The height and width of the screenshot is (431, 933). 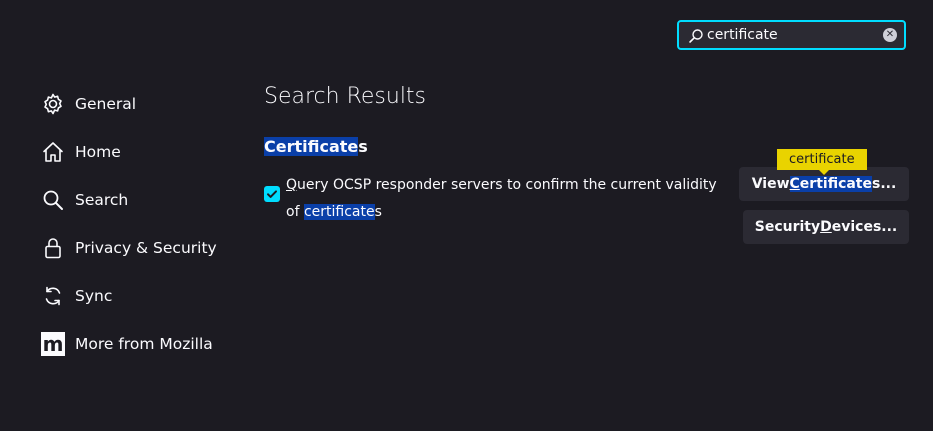 What do you see at coordinates (794, 184) in the screenshot?
I see `view-button-accesskey: C` at bounding box center [794, 184].